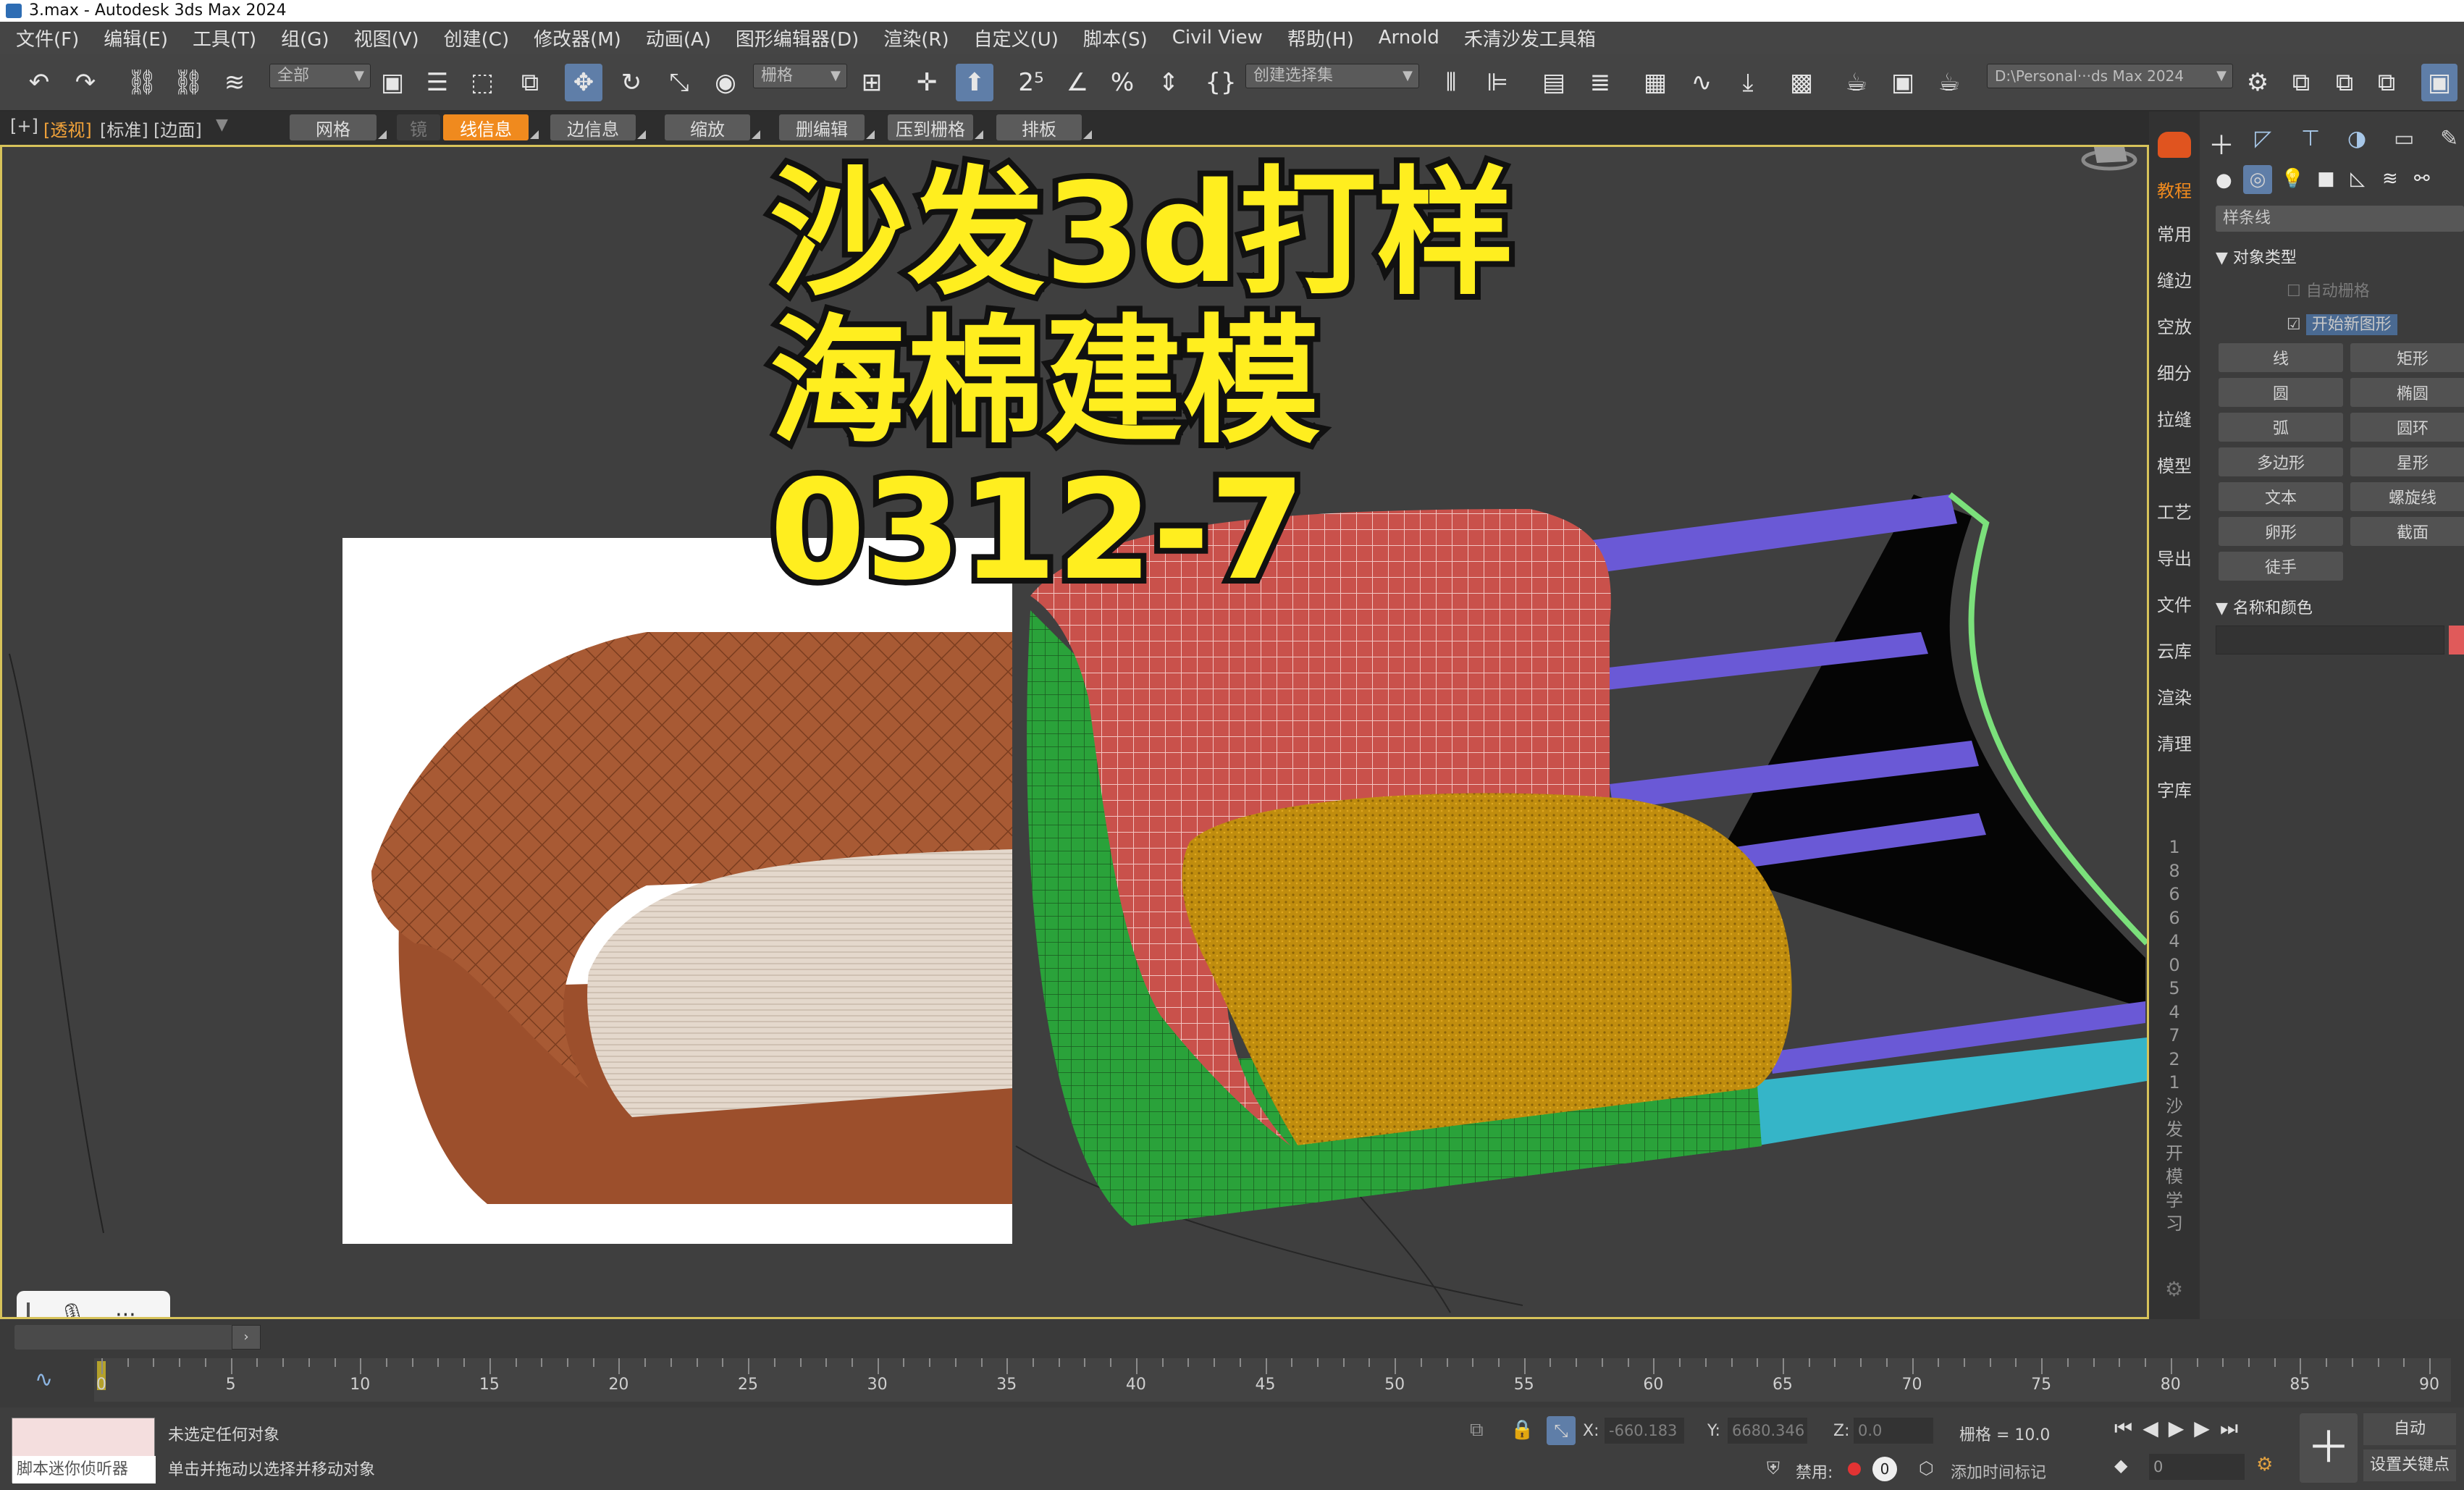 This screenshot has height=1490, width=2464. What do you see at coordinates (2407, 357) in the screenshot?
I see `shape-rectangle-button: 矩形` at bounding box center [2407, 357].